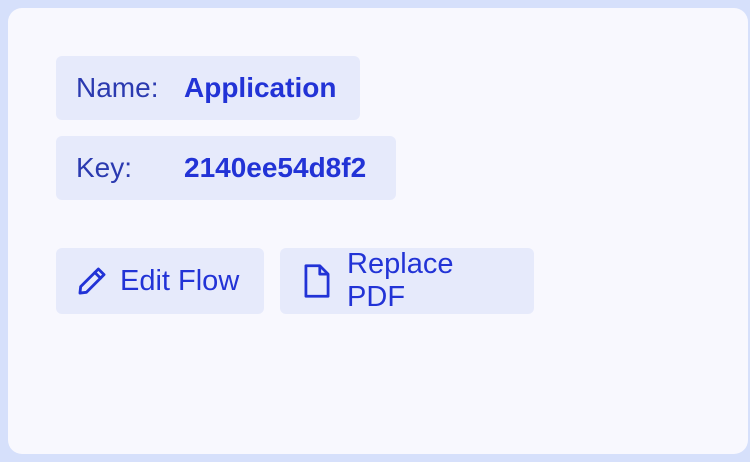 This screenshot has height=462, width=750. I want to click on document-icon, so click(316, 281).